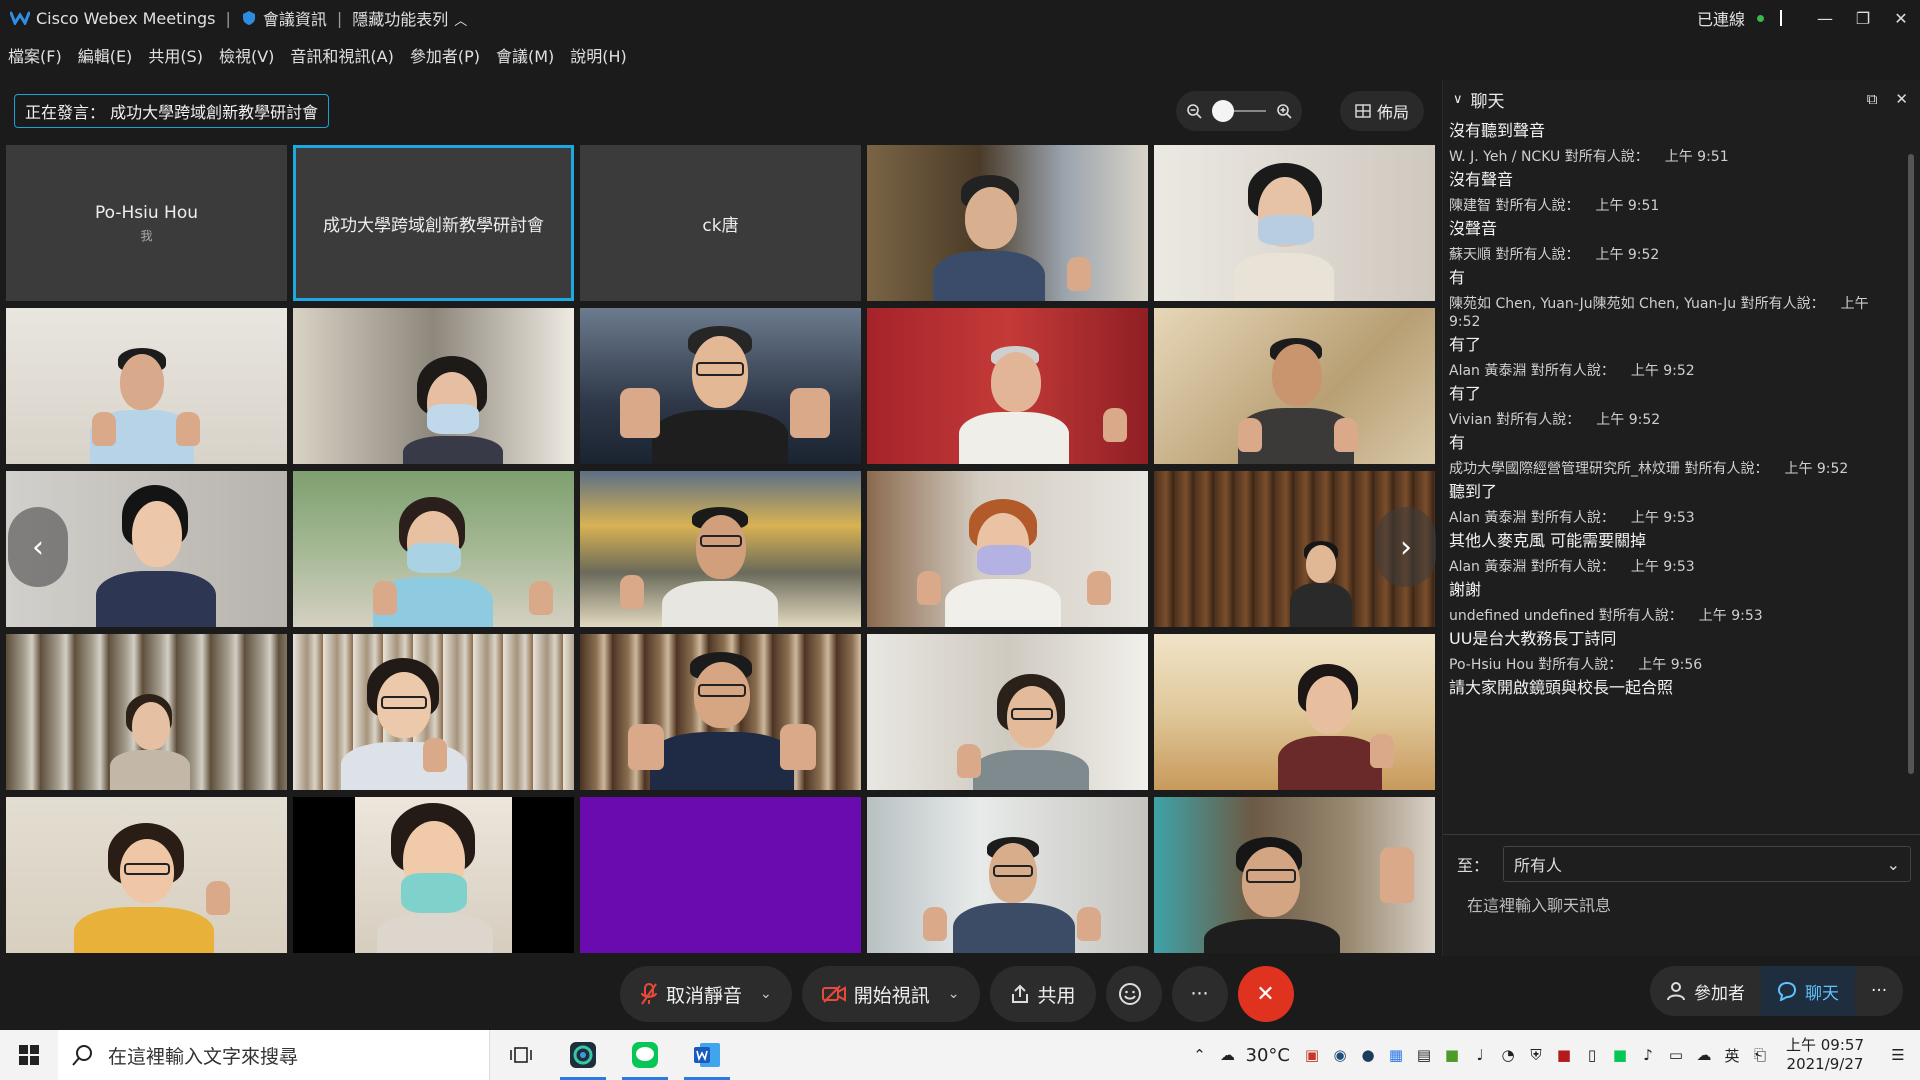 The height and width of the screenshot is (1080, 1920). Describe the element at coordinates (1340, 1055) in the screenshot. I see `webex-tray-icon: ◉` at that location.